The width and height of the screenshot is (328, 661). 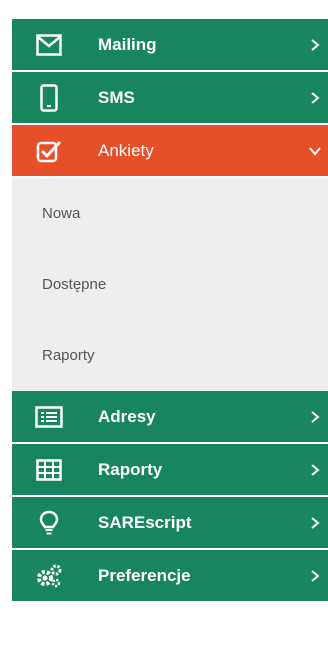 I want to click on menu-item-sarescript: SAREscript, so click(x=170, y=523).